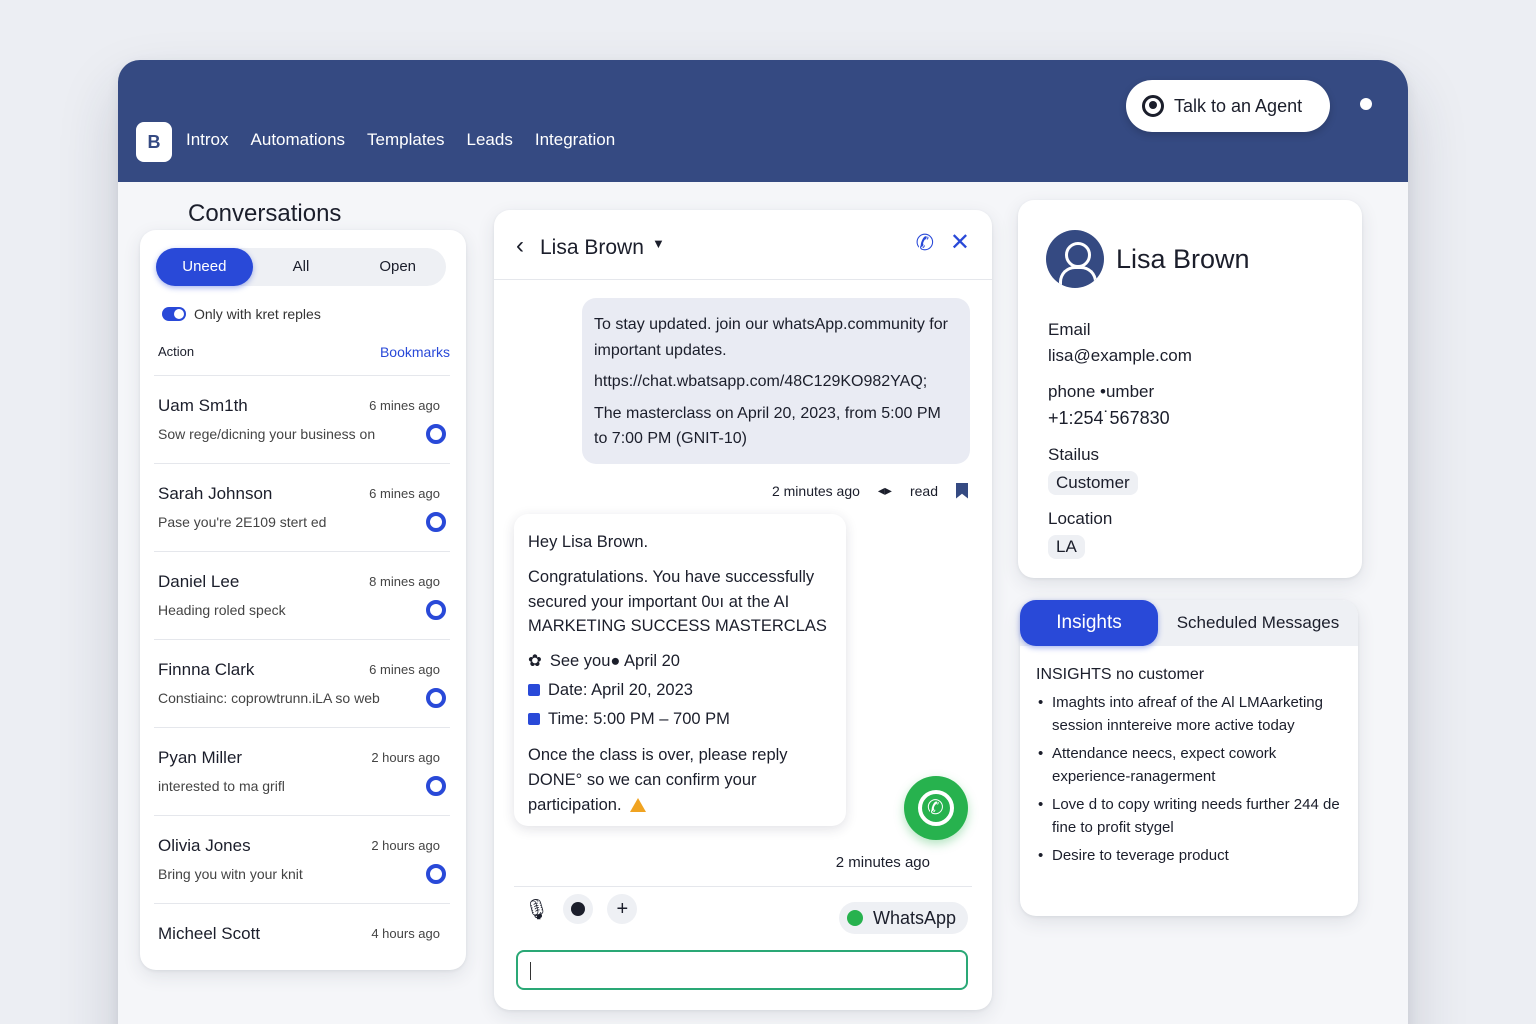 The height and width of the screenshot is (1024, 1536). I want to click on party-icon: ✿, so click(535, 661).